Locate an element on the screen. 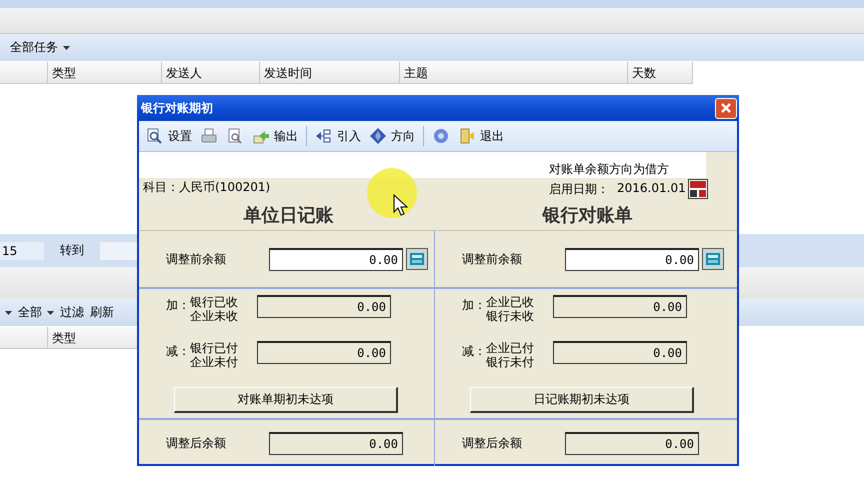  panel-heading: 单位日记账 is located at coordinates (289, 215).